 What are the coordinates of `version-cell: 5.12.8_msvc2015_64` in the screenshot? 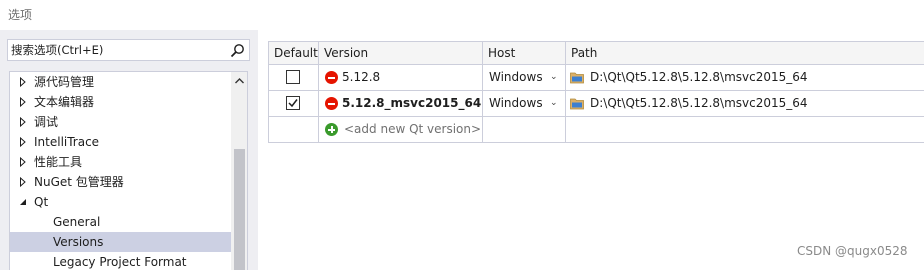 It's located at (401, 104).